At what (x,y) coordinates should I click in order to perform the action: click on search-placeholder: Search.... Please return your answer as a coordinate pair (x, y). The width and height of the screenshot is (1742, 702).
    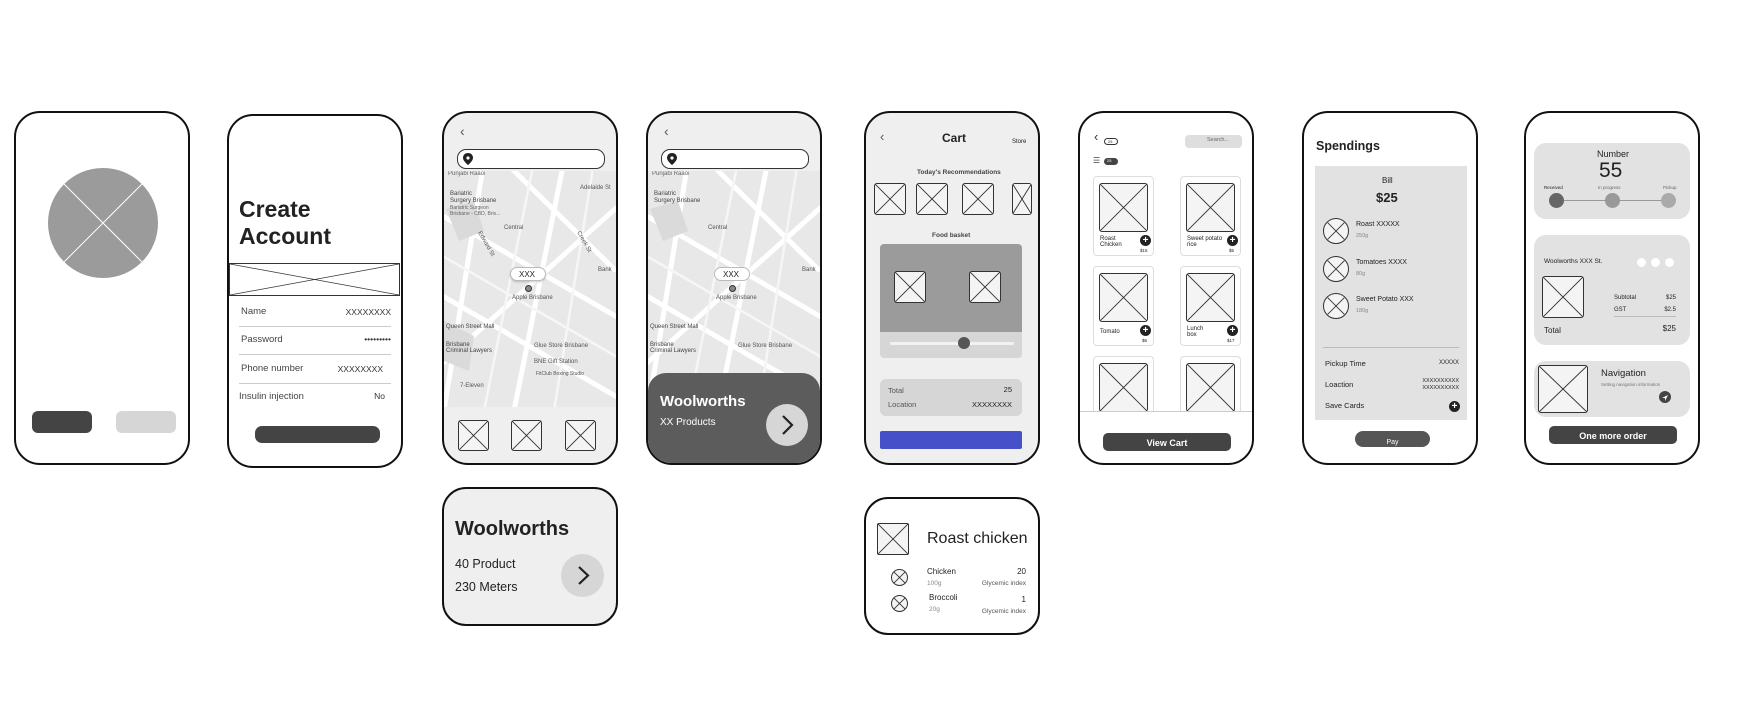
    Looking at the image, I should click on (1218, 140).